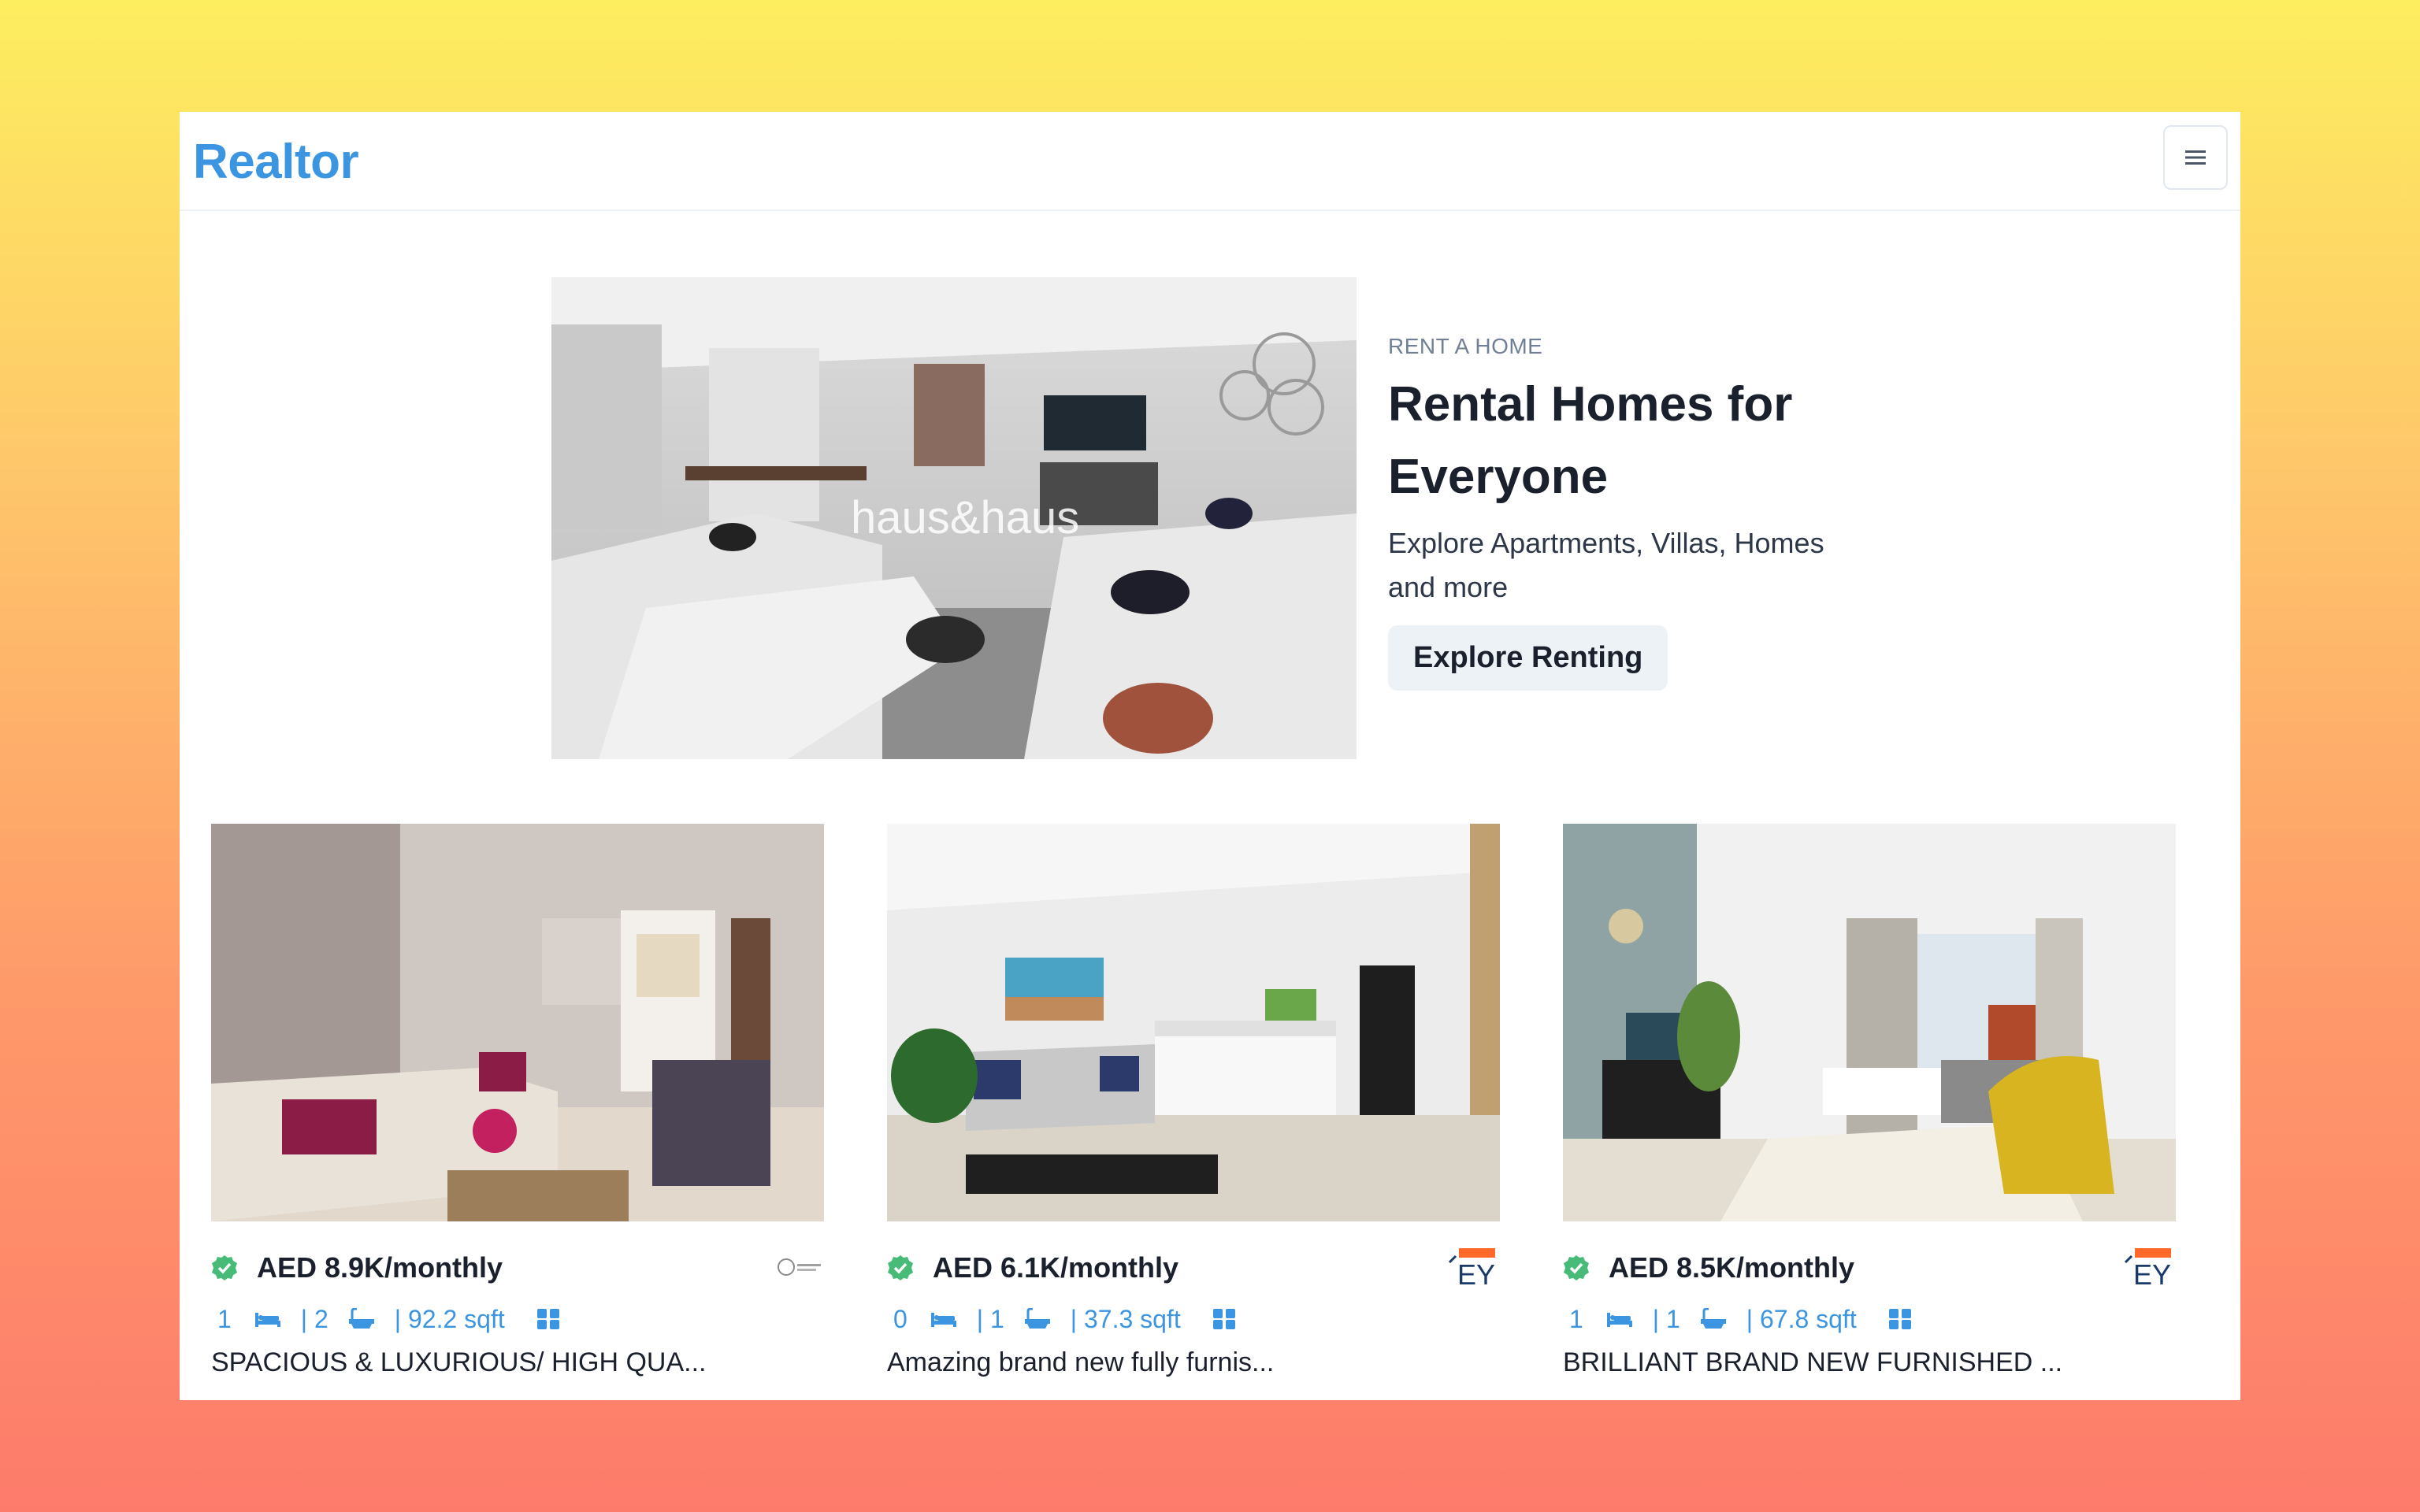 The image size is (2420, 1512). I want to click on explore-renting-button: Explore Renting, so click(1528, 658).